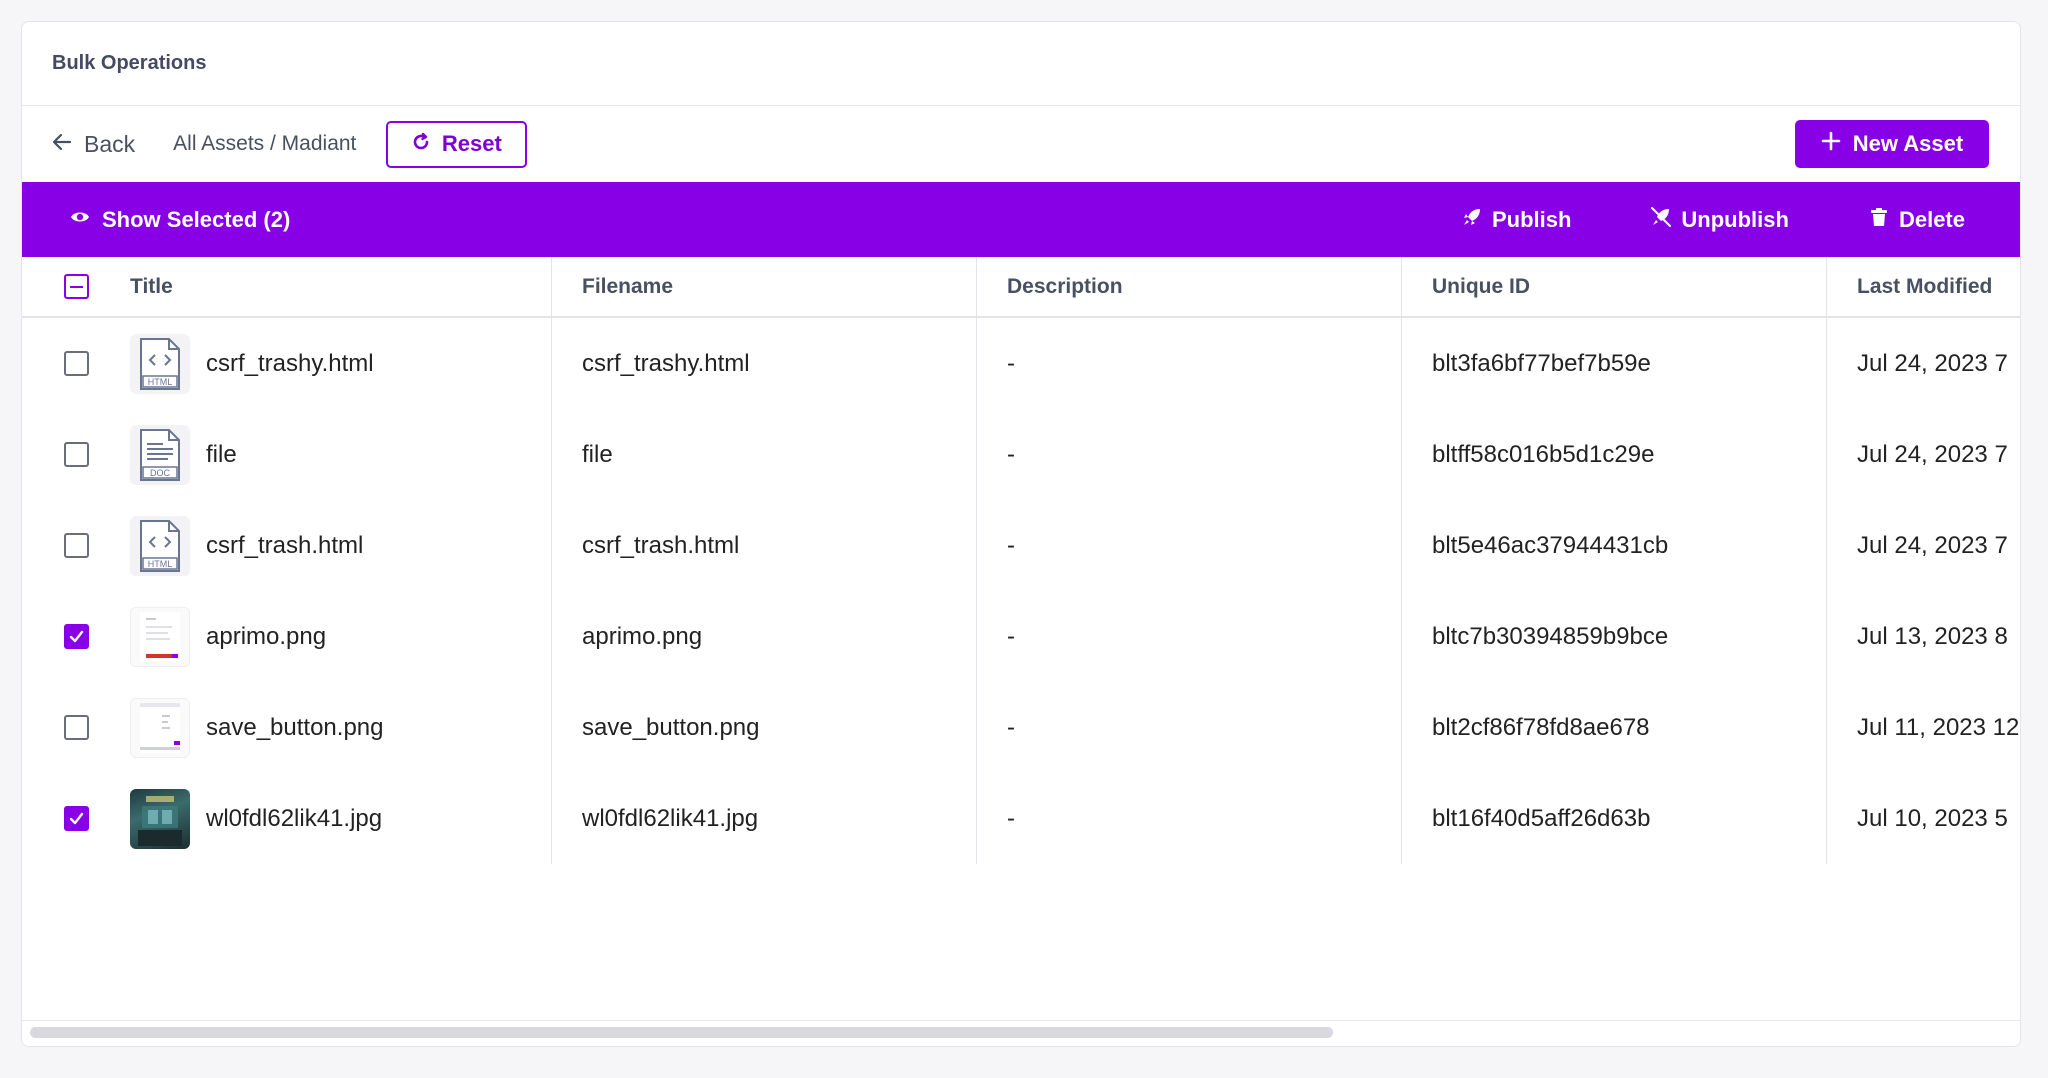 The width and height of the screenshot is (2048, 1078). I want to click on asset-title: file, so click(221, 455).